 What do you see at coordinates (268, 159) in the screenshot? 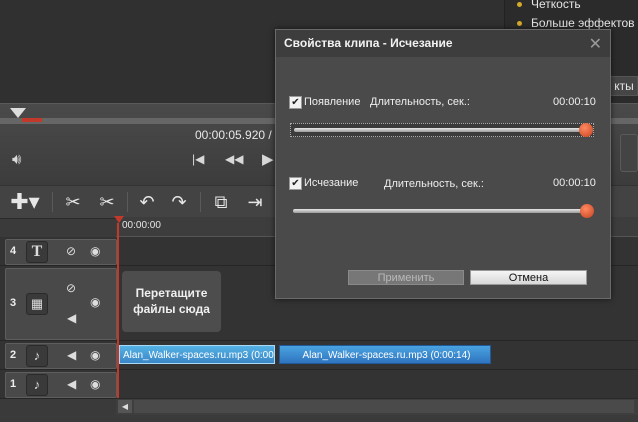
I see `play-icon: ▶` at bounding box center [268, 159].